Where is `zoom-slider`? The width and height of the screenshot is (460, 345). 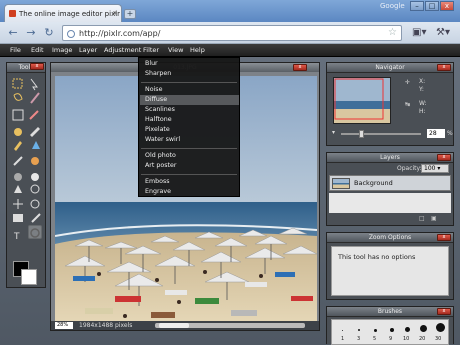 zoom-slider is located at coordinates (381, 134).